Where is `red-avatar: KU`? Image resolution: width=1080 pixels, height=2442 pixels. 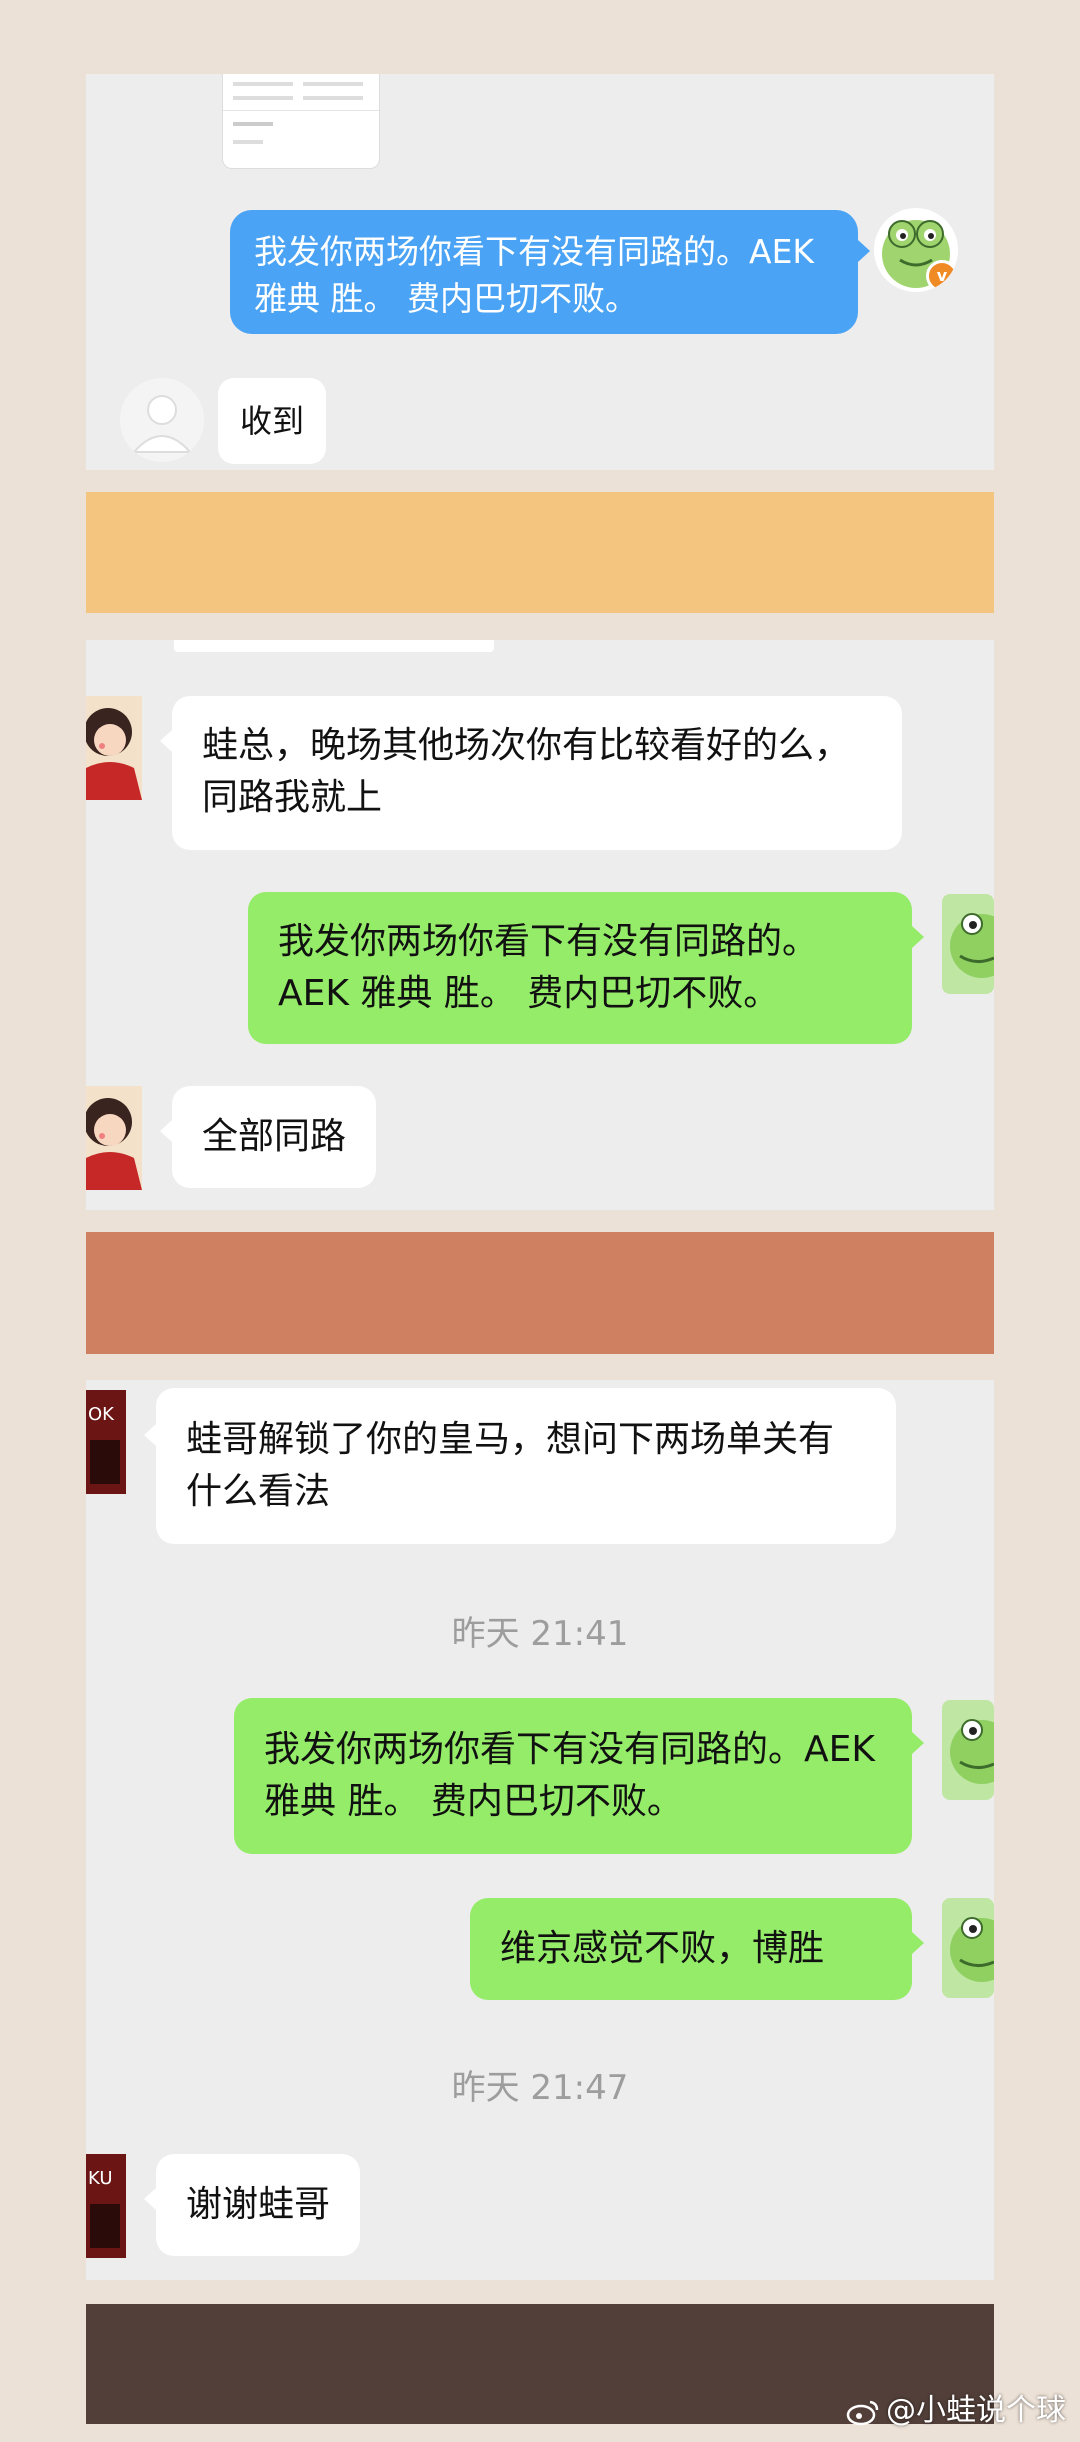 red-avatar: KU is located at coordinates (106, 2206).